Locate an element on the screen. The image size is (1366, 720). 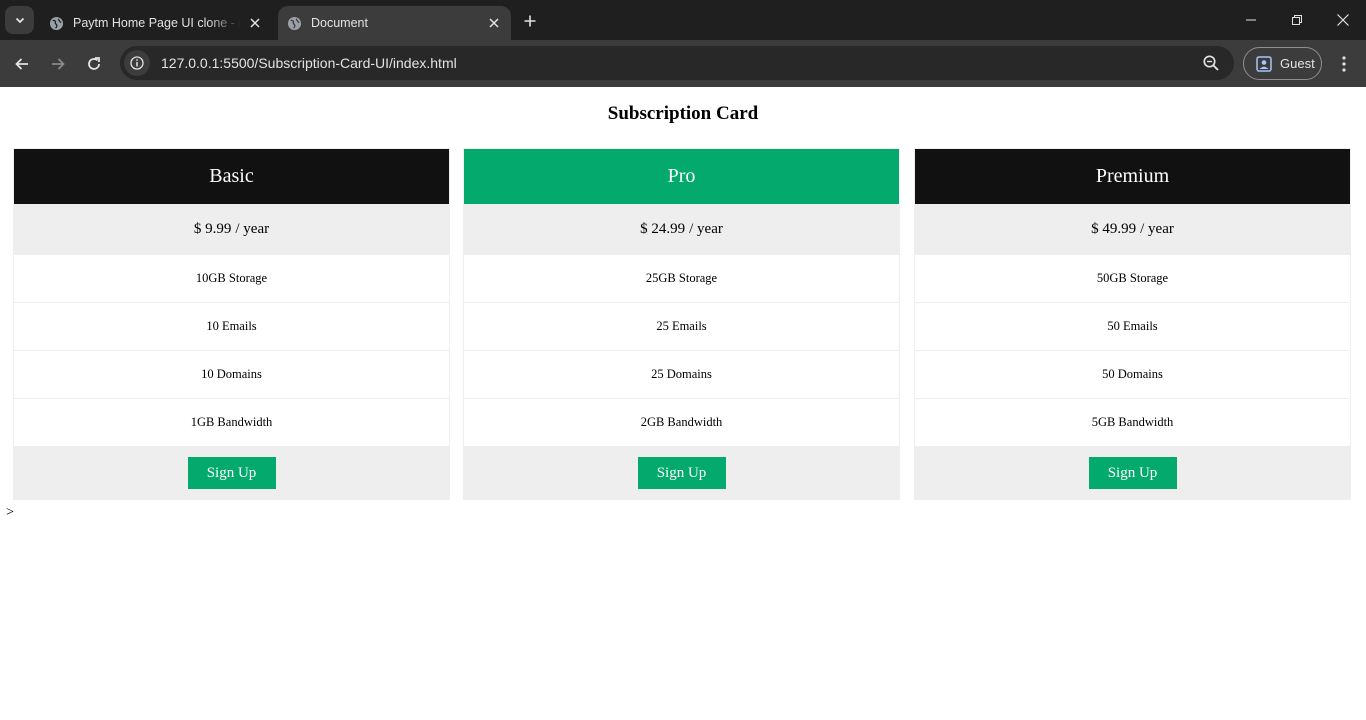
person-icon is located at coordinates (1264, 63).